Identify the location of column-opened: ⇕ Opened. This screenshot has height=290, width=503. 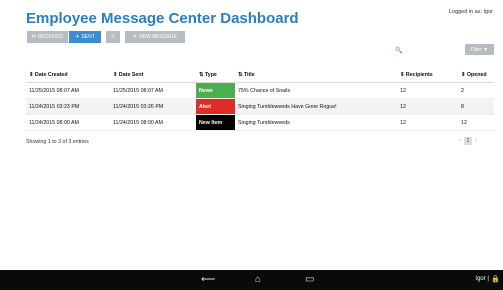
(476, 75).